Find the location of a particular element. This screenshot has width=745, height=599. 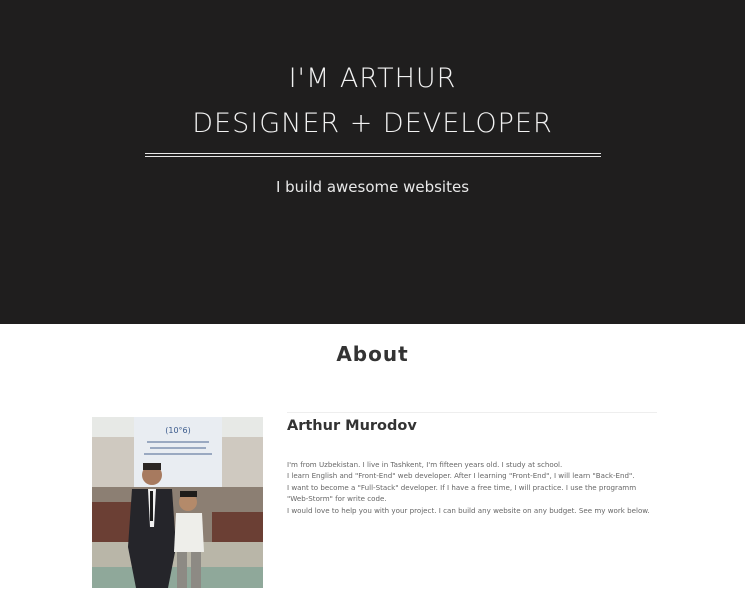

profile-name: Arthur Murodov is located at coordinates (352, 426).